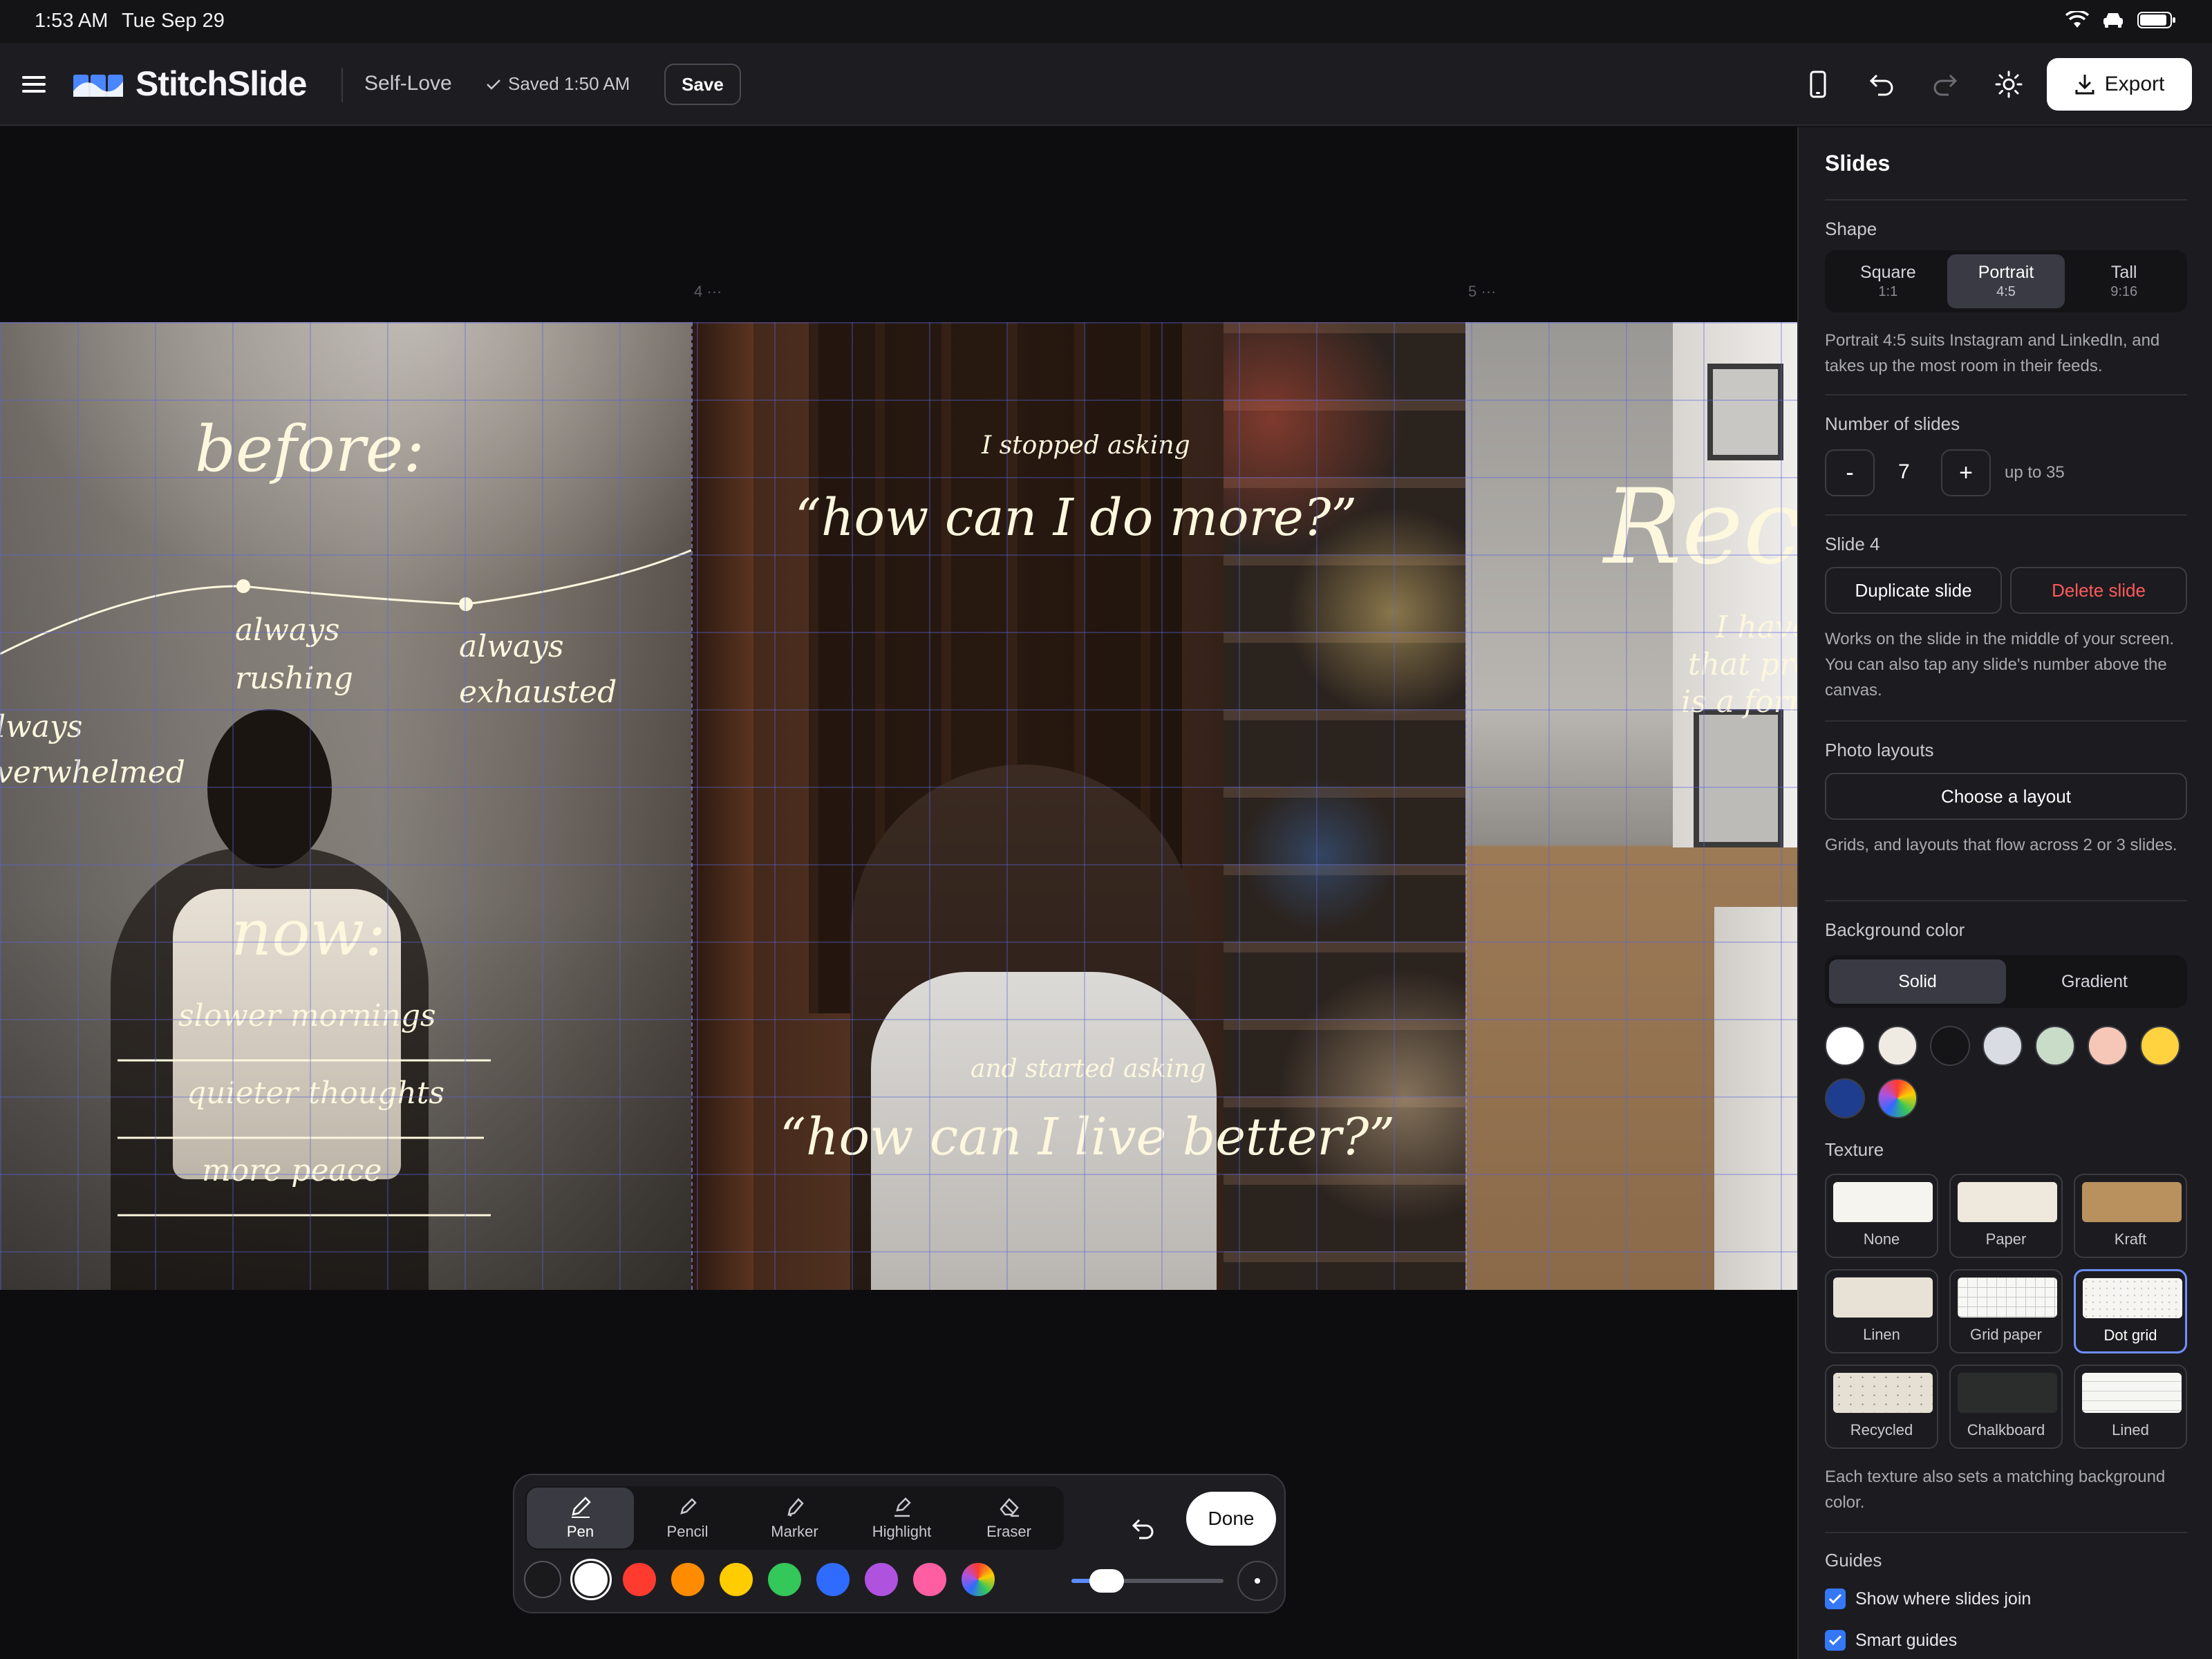 This screenshot has width=2212, height=1659. I want to click on annotation-rushing: rushing, so click(294, 678).